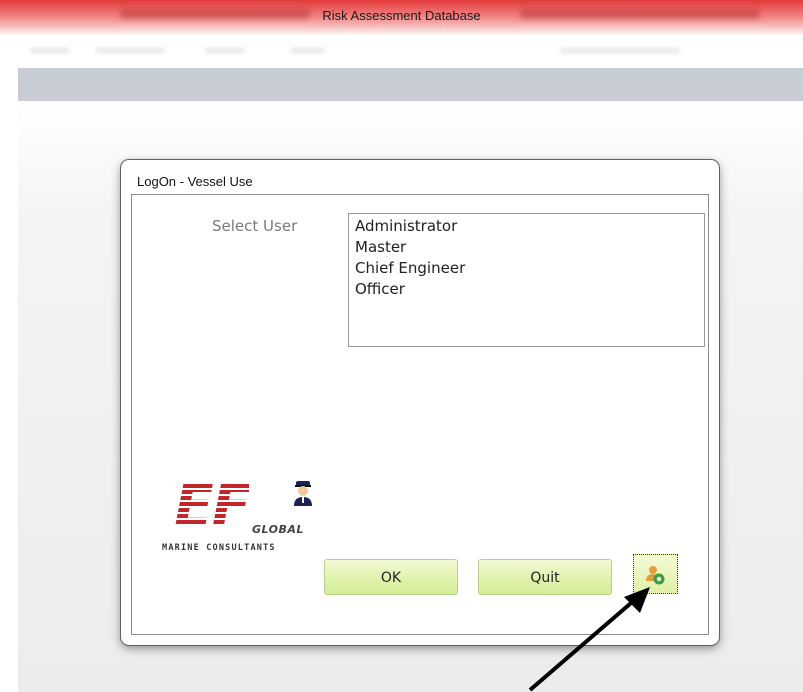 This screenshot has width=803, height=692. I want to click on ribbon-bar, so click(410, 84).